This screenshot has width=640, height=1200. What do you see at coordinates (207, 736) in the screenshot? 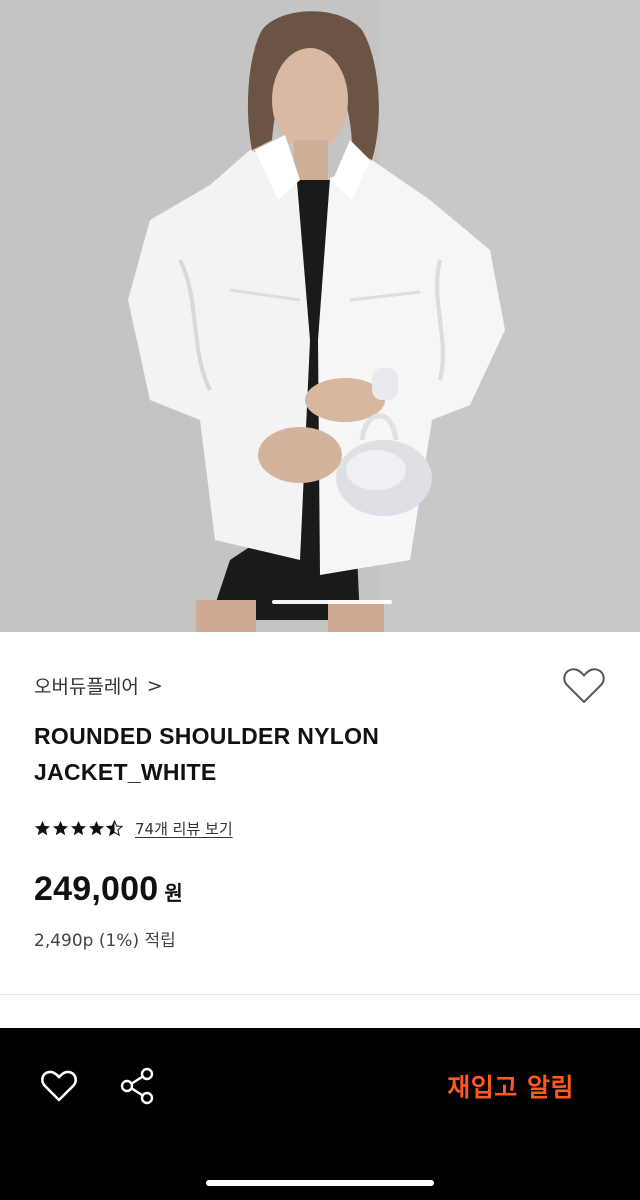
I see `product-title-line-1: ROUNDED SHOULDER NYLON` at bounding box center [207, 736].